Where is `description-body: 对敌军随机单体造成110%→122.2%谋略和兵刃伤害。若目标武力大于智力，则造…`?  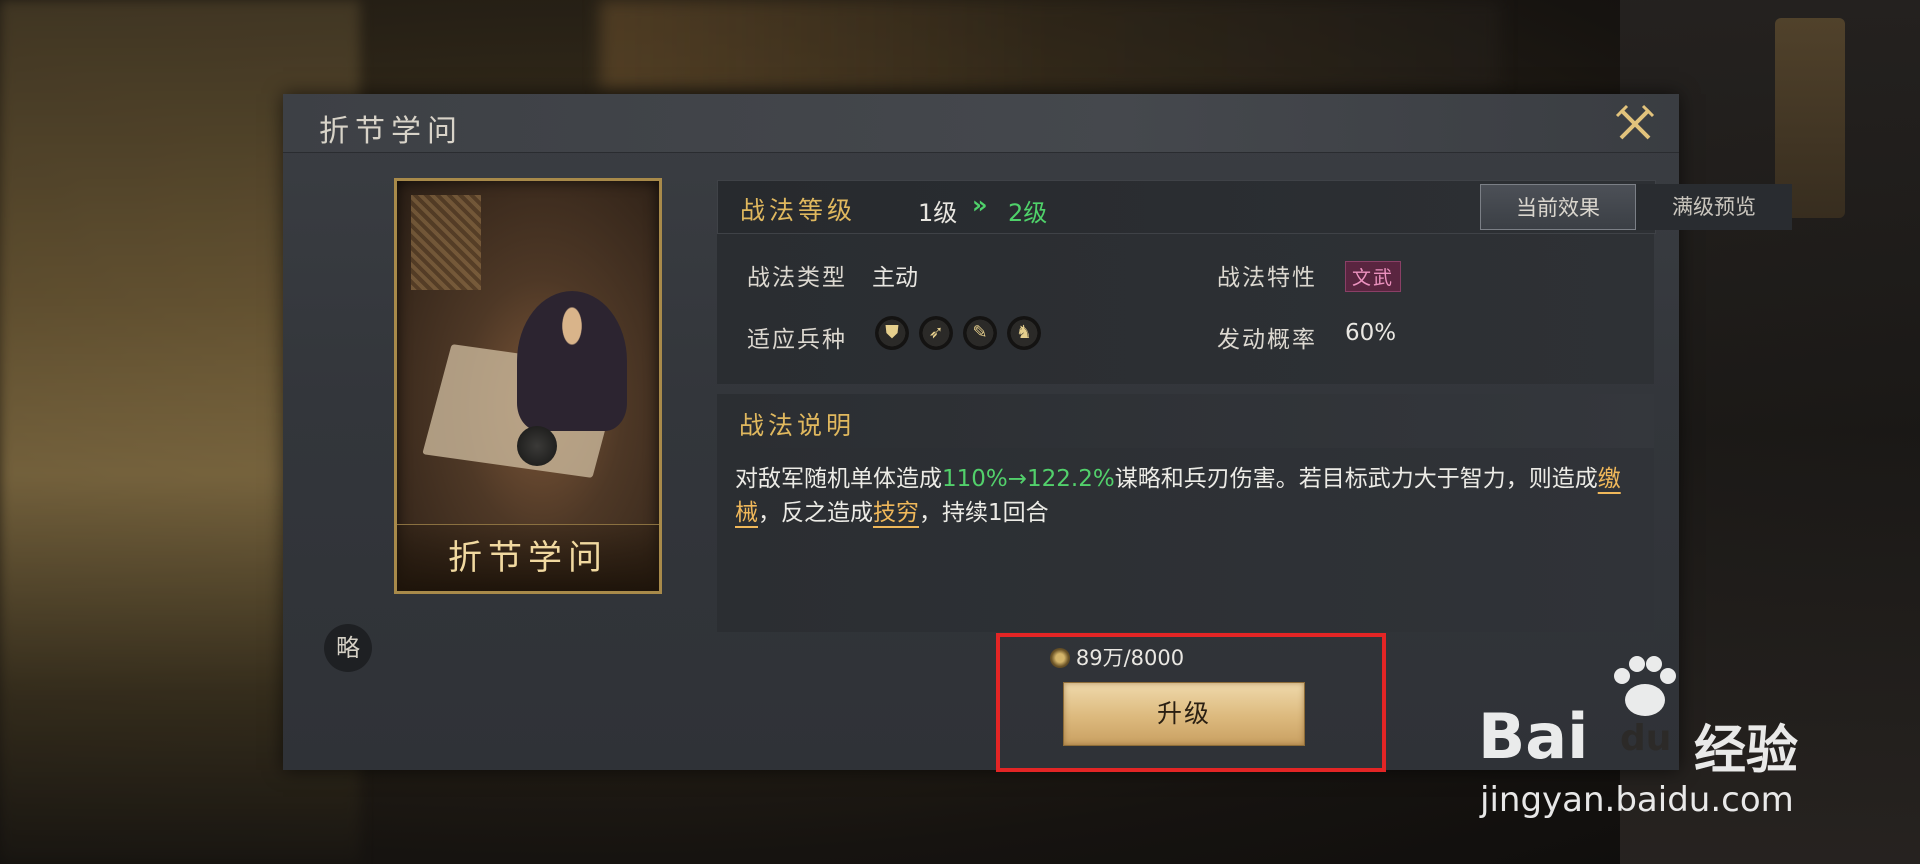 description-body: 对敌军随机单体造成110%→122.2%谋略和兵刃伤害。若目标武力大于智力，则造… is located at coordinates (1185, 540).